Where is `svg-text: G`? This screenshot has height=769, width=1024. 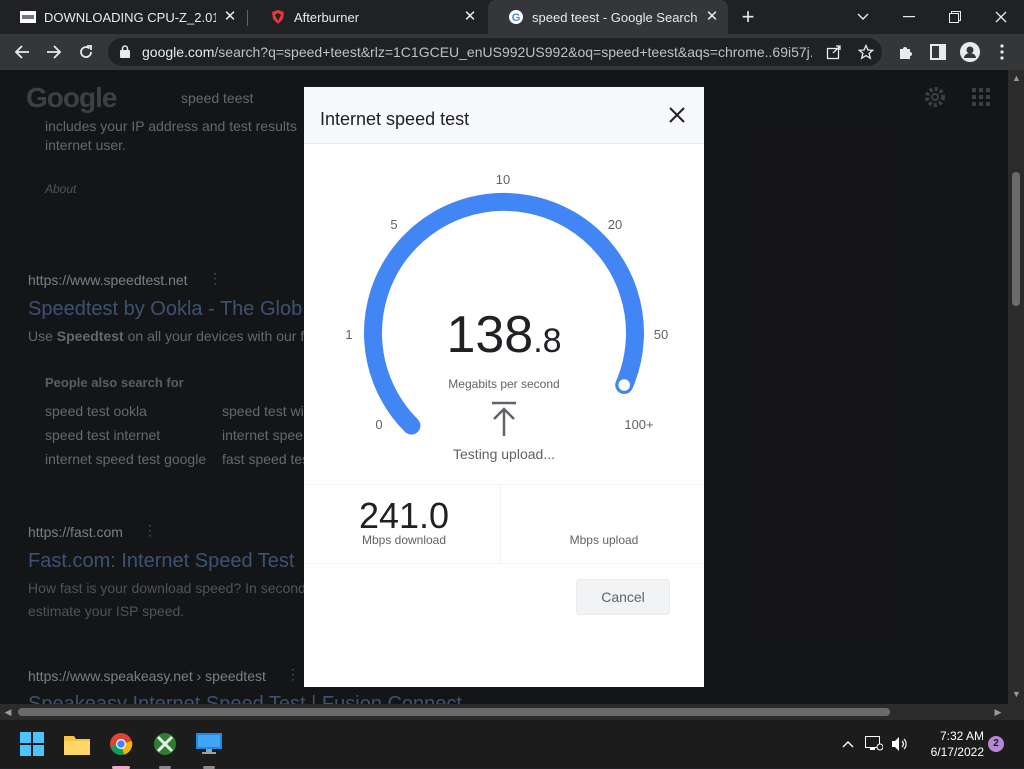
svg-text: G is located at coordinates (516, 18).